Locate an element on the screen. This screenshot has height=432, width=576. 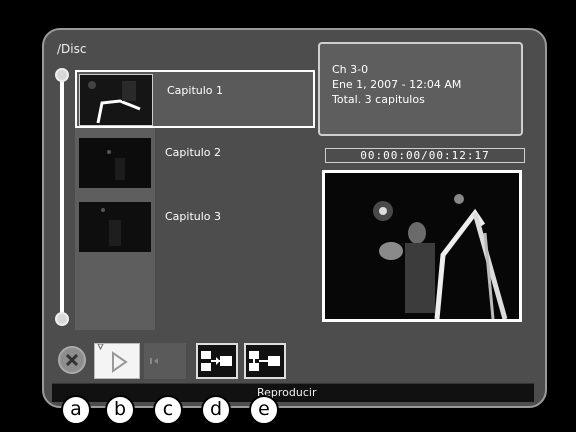
chapter-label: Capitulo 2 is located at coordinates (193, 152).